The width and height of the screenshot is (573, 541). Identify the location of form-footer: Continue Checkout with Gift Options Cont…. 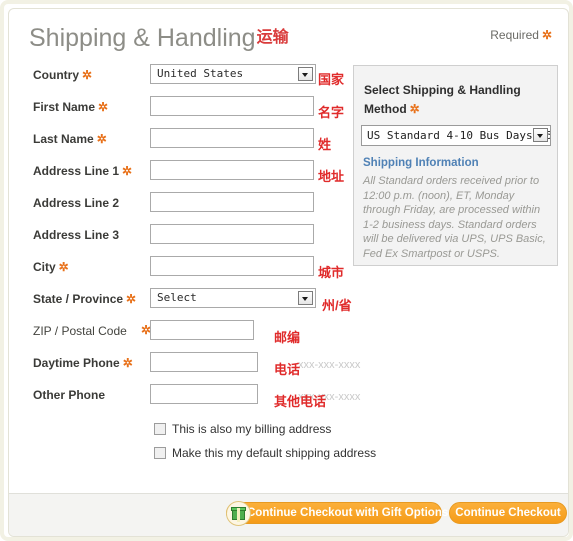
(288, 514).